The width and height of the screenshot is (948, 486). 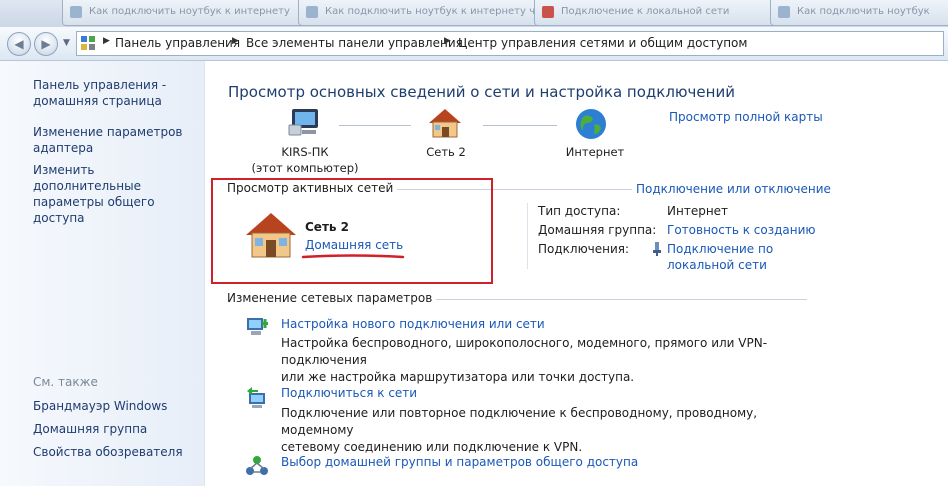 I want to click on home-group-status-link: Готовность к созданию, so click(x=741, y=230).